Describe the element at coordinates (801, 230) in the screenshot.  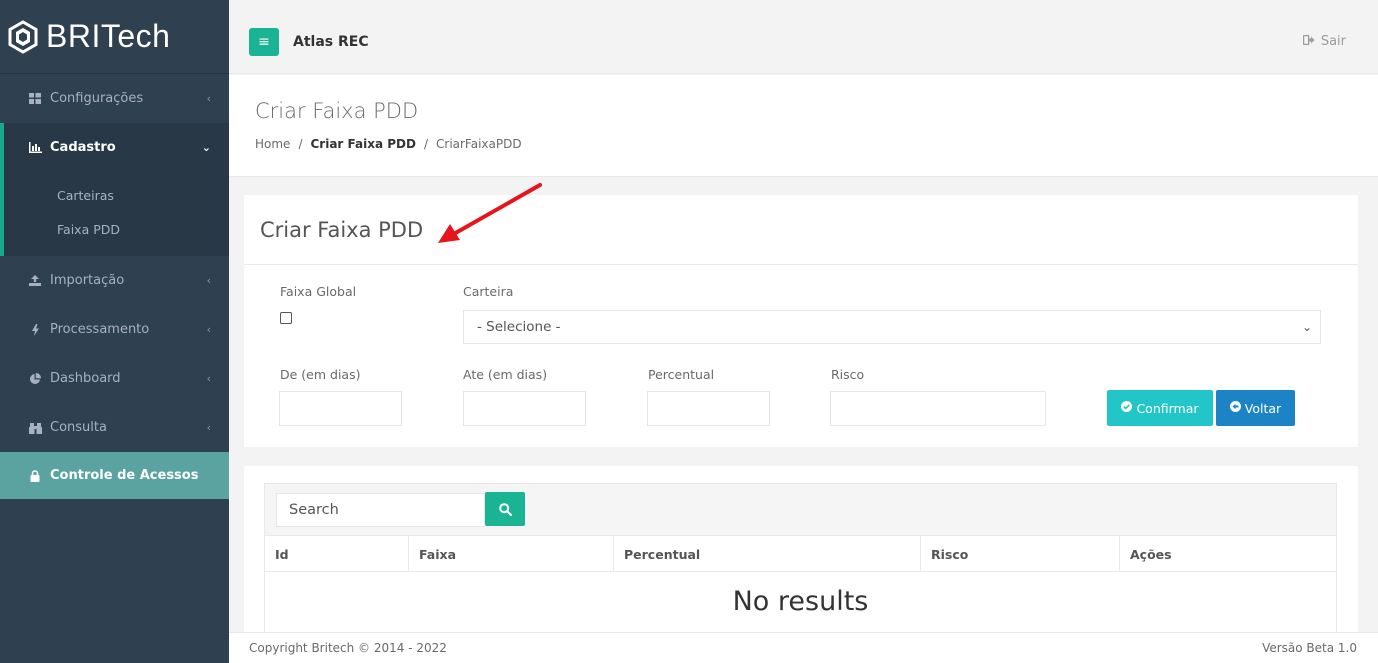
I see `form-card-header: Criar Faixa PDD` at that location.